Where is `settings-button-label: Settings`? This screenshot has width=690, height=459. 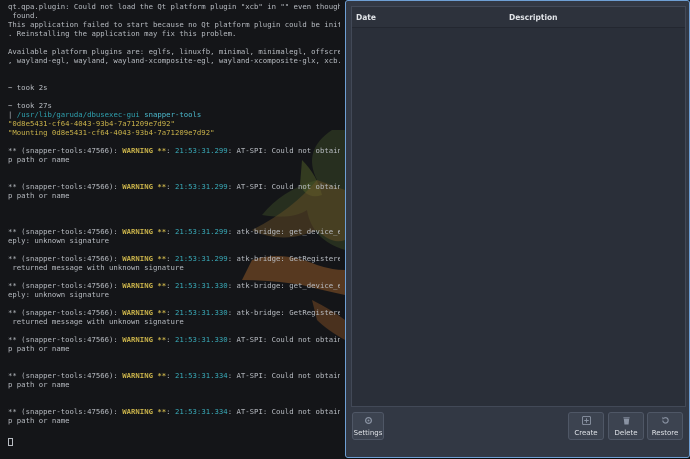
settings-button-label: Settings is located at coordinates (368, 433).